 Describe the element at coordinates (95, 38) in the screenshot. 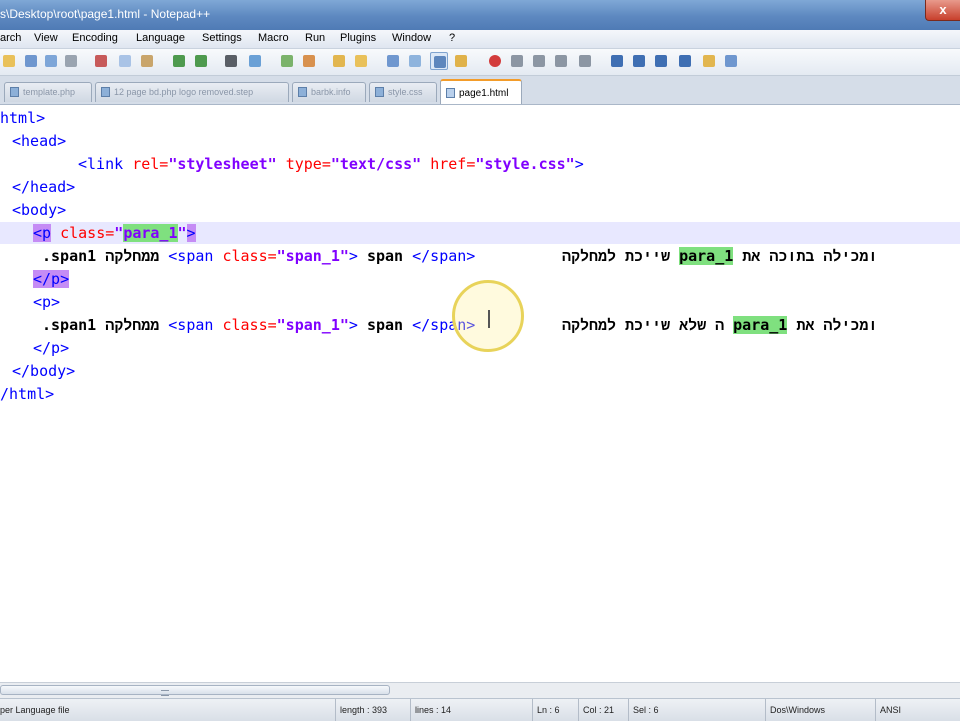

I see `menu-encoding: Encoding` at that location.